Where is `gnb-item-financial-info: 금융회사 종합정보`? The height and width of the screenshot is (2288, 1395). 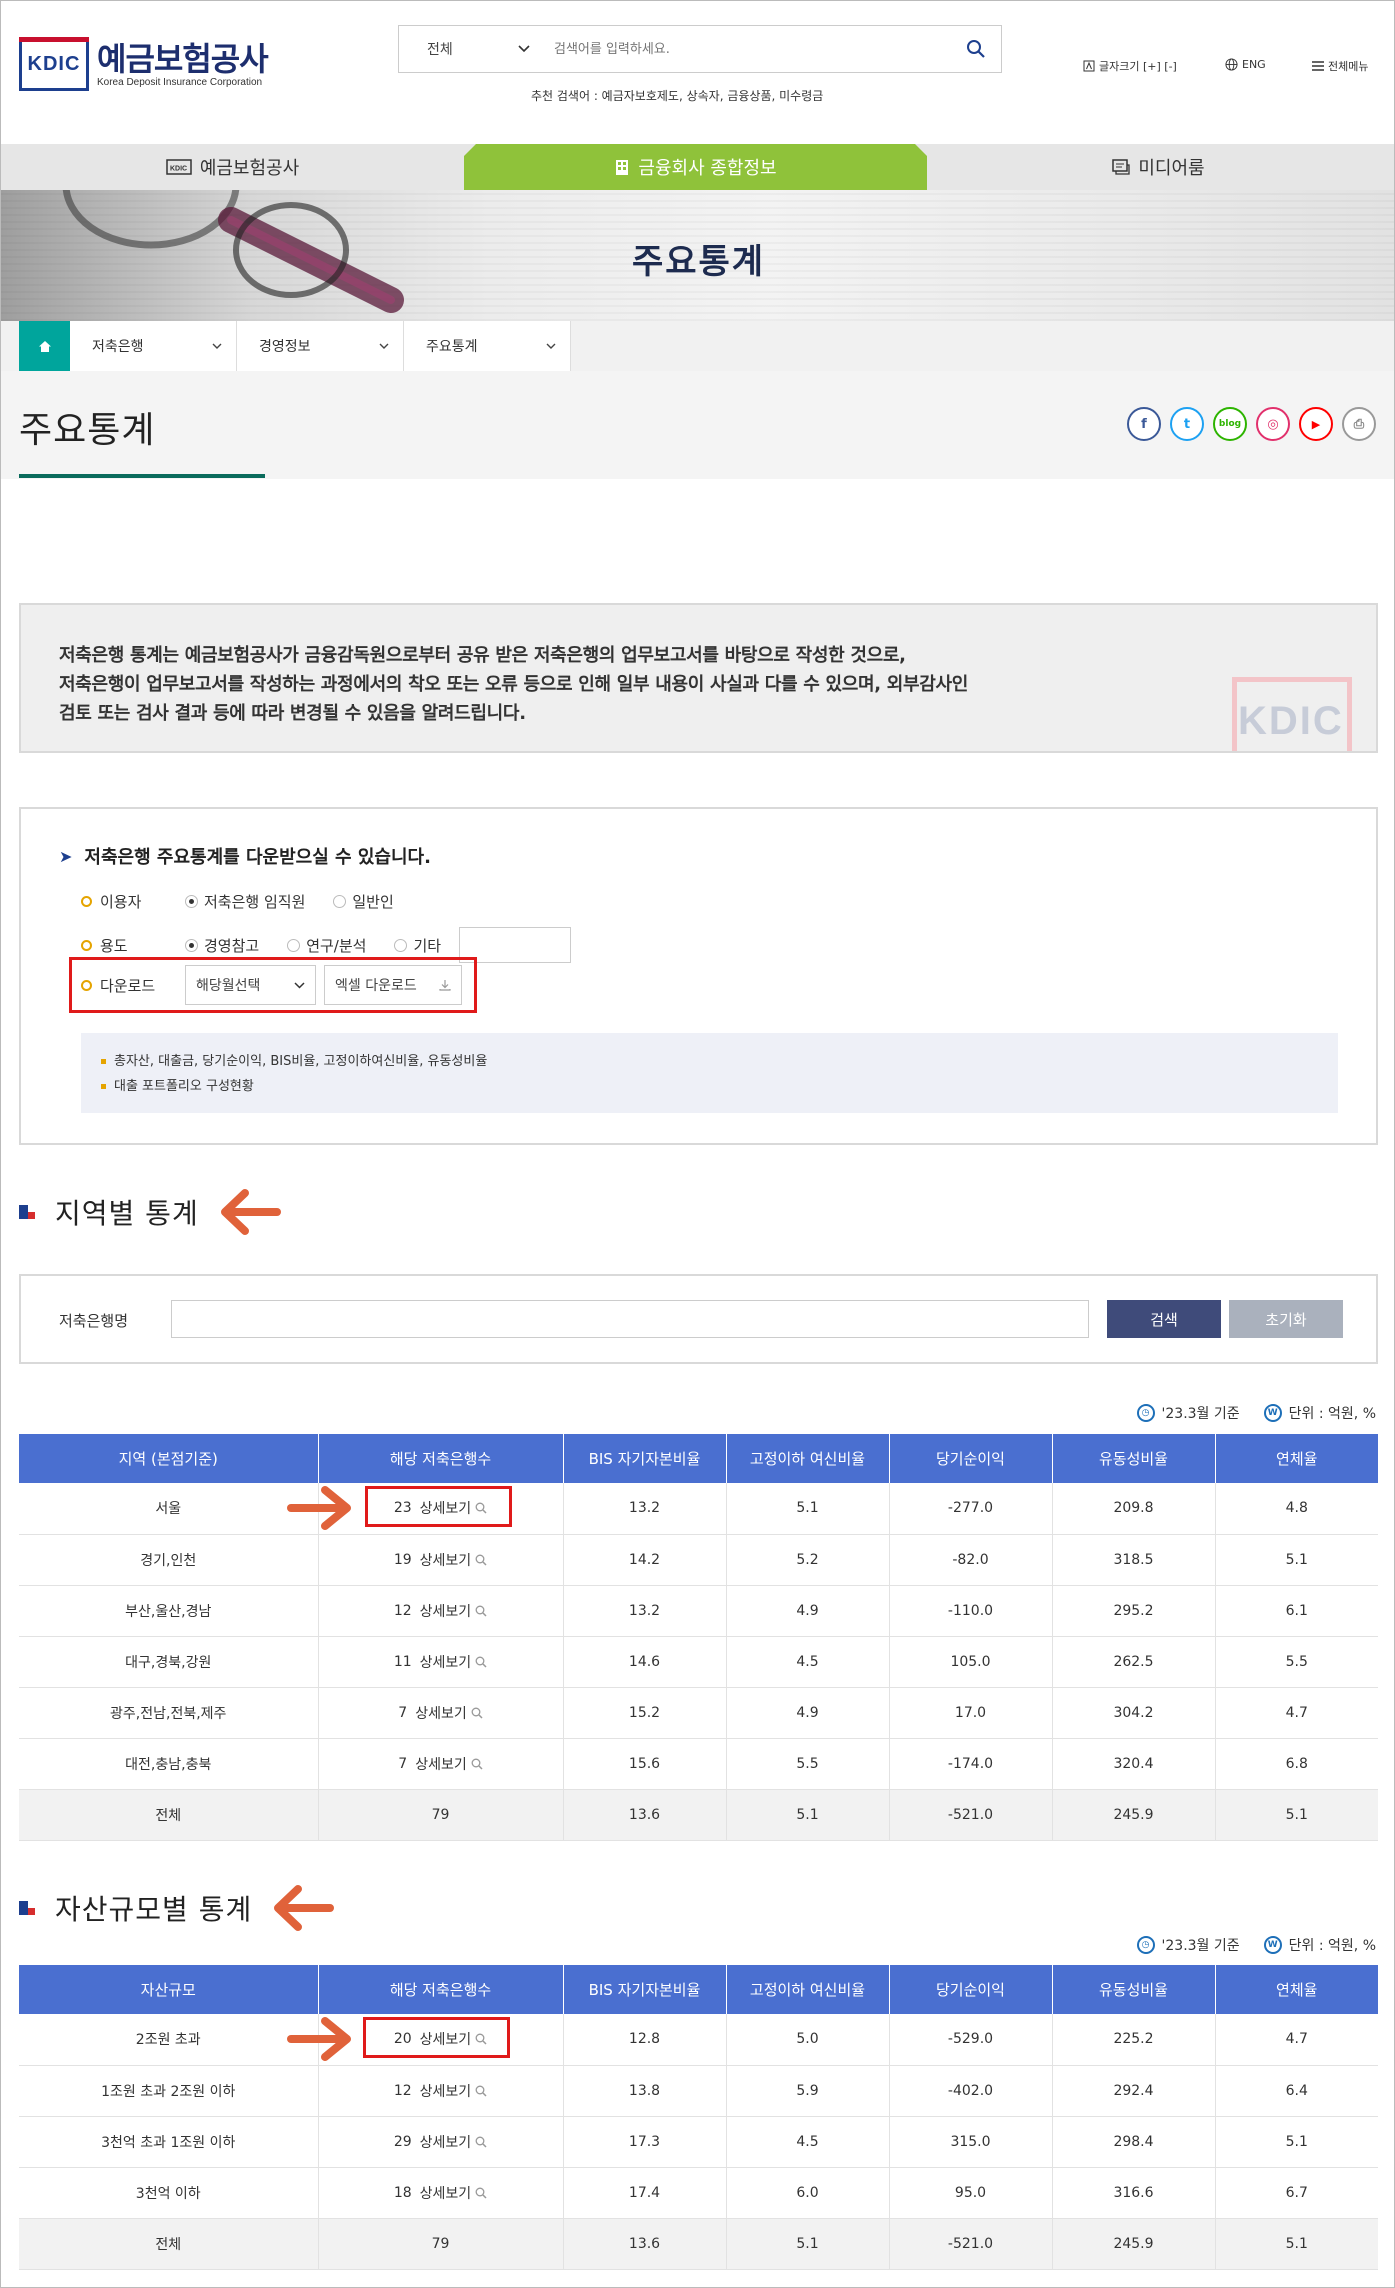 gnb-item-financial-info: 금융회사 종합정보 is located at coordinates (695, 167).